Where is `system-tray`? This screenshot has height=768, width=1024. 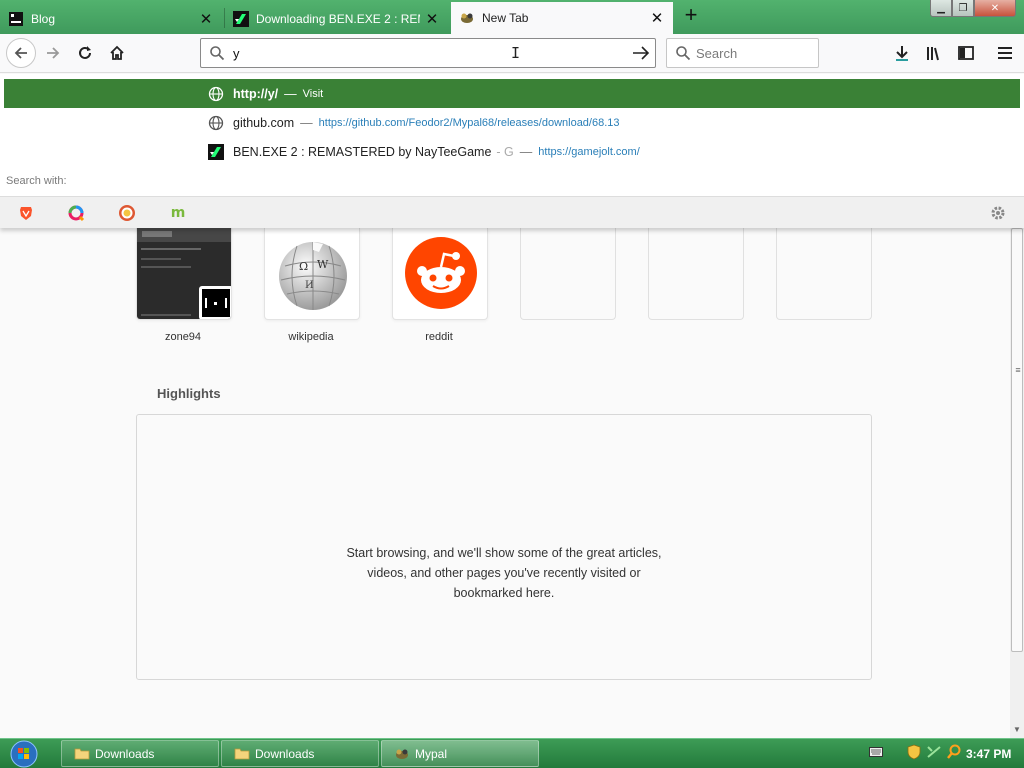 system-tray is located at coordinates (917, 752).